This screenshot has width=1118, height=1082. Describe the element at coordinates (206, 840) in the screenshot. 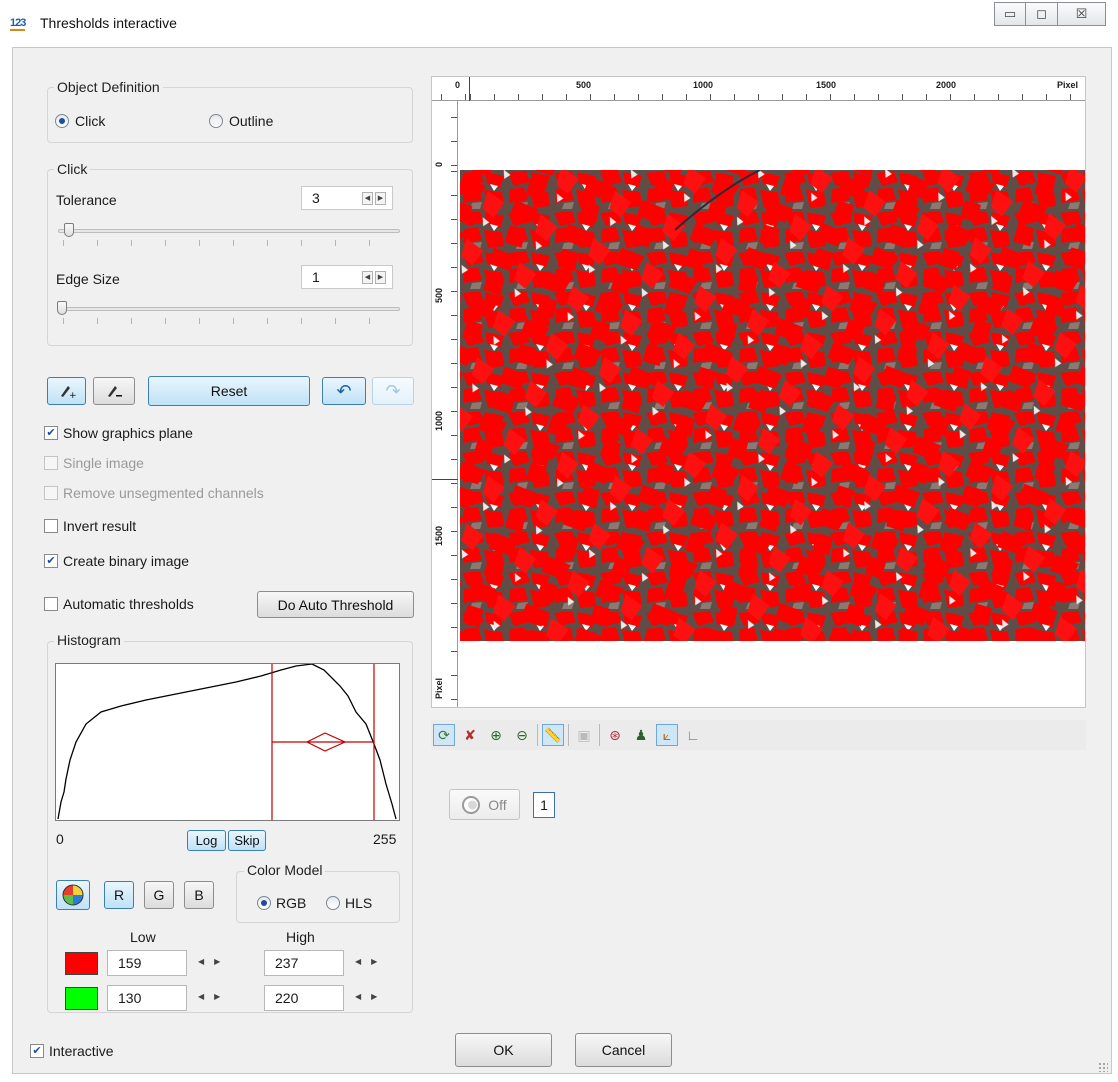

I see `log-button: Log` at that location.